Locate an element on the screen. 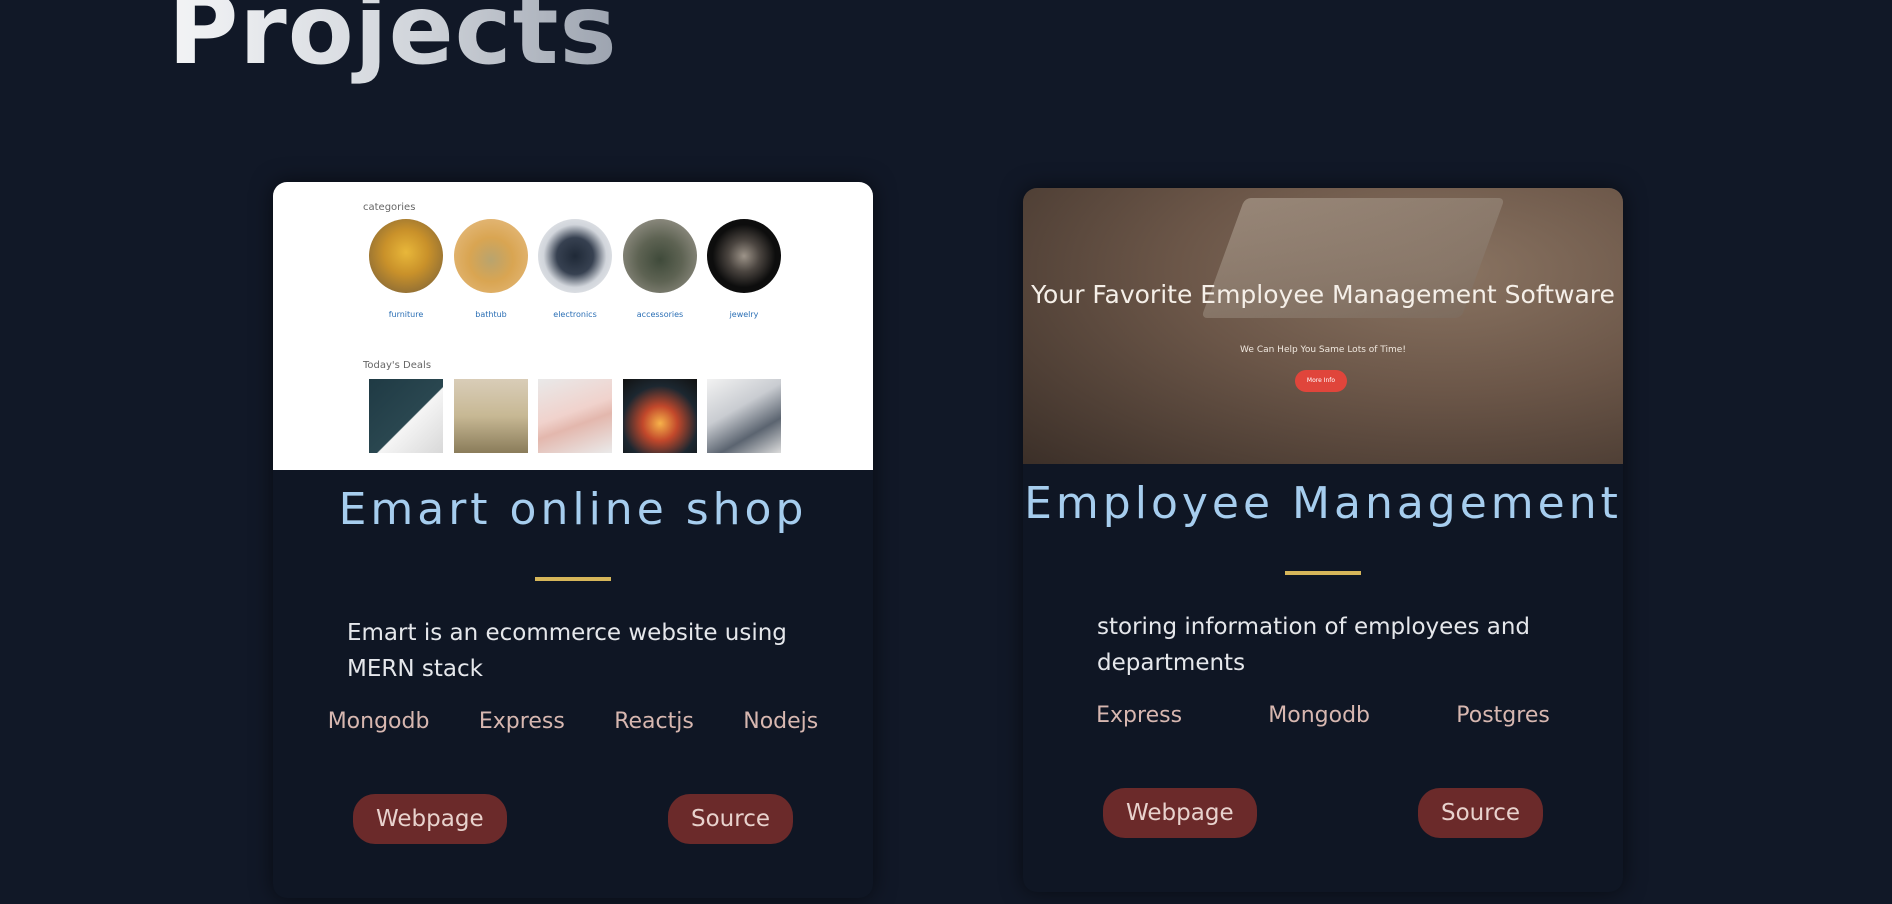 Image resolution: width=1892 pixels, height=904 pixels. category-label: electronics is located at coordinates (575, 314).